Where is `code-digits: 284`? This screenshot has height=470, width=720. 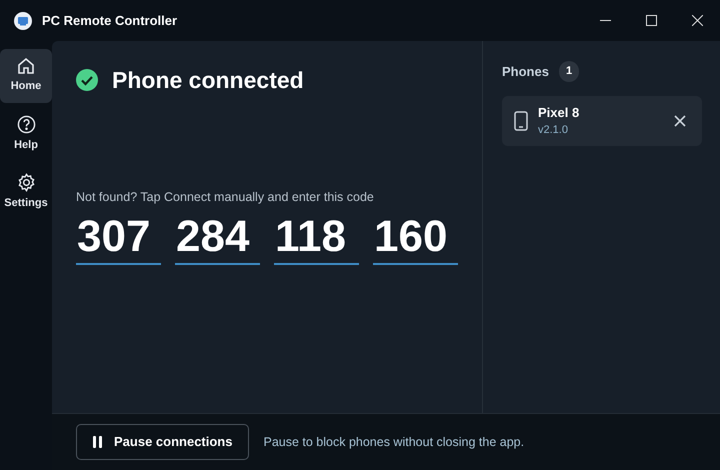 code-digits: 284 is located at coordinates (217, 238).